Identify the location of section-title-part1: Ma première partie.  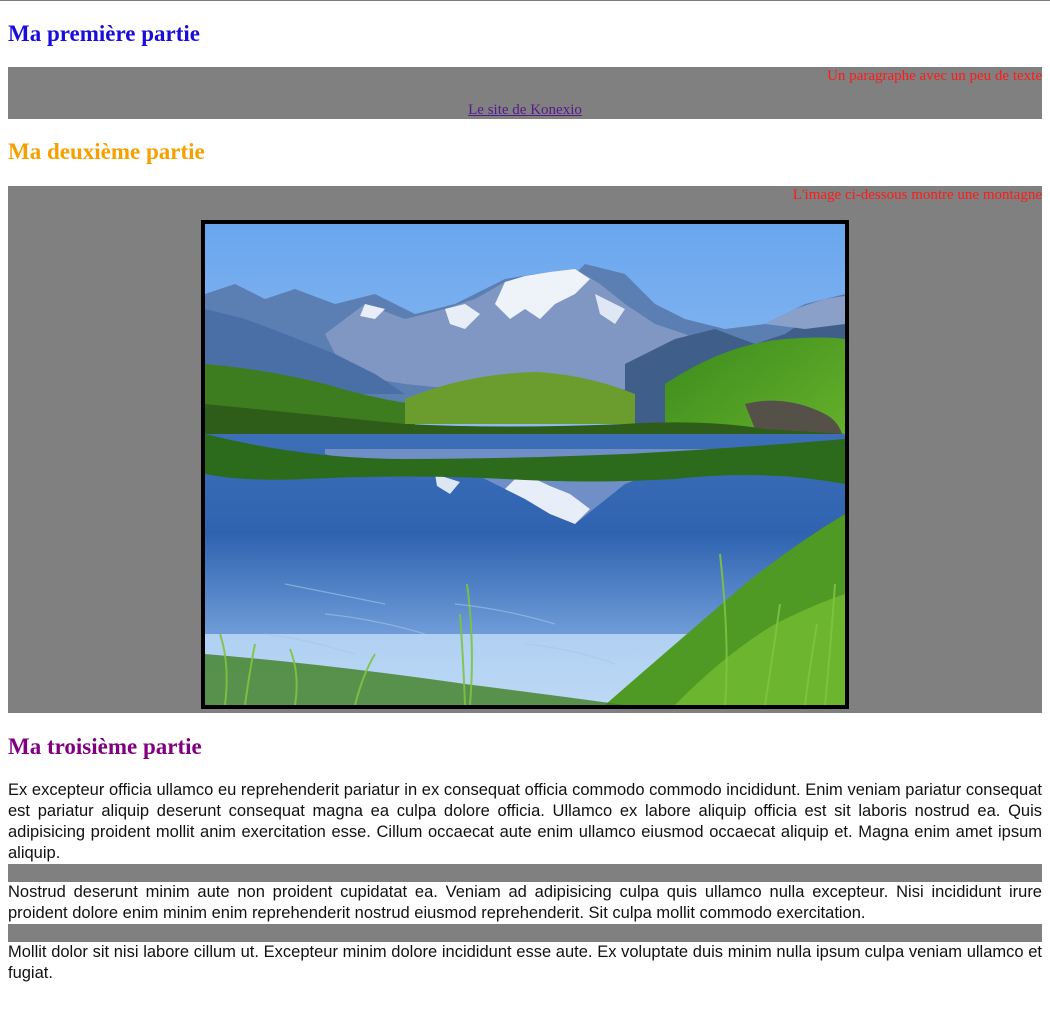
(104, 33).